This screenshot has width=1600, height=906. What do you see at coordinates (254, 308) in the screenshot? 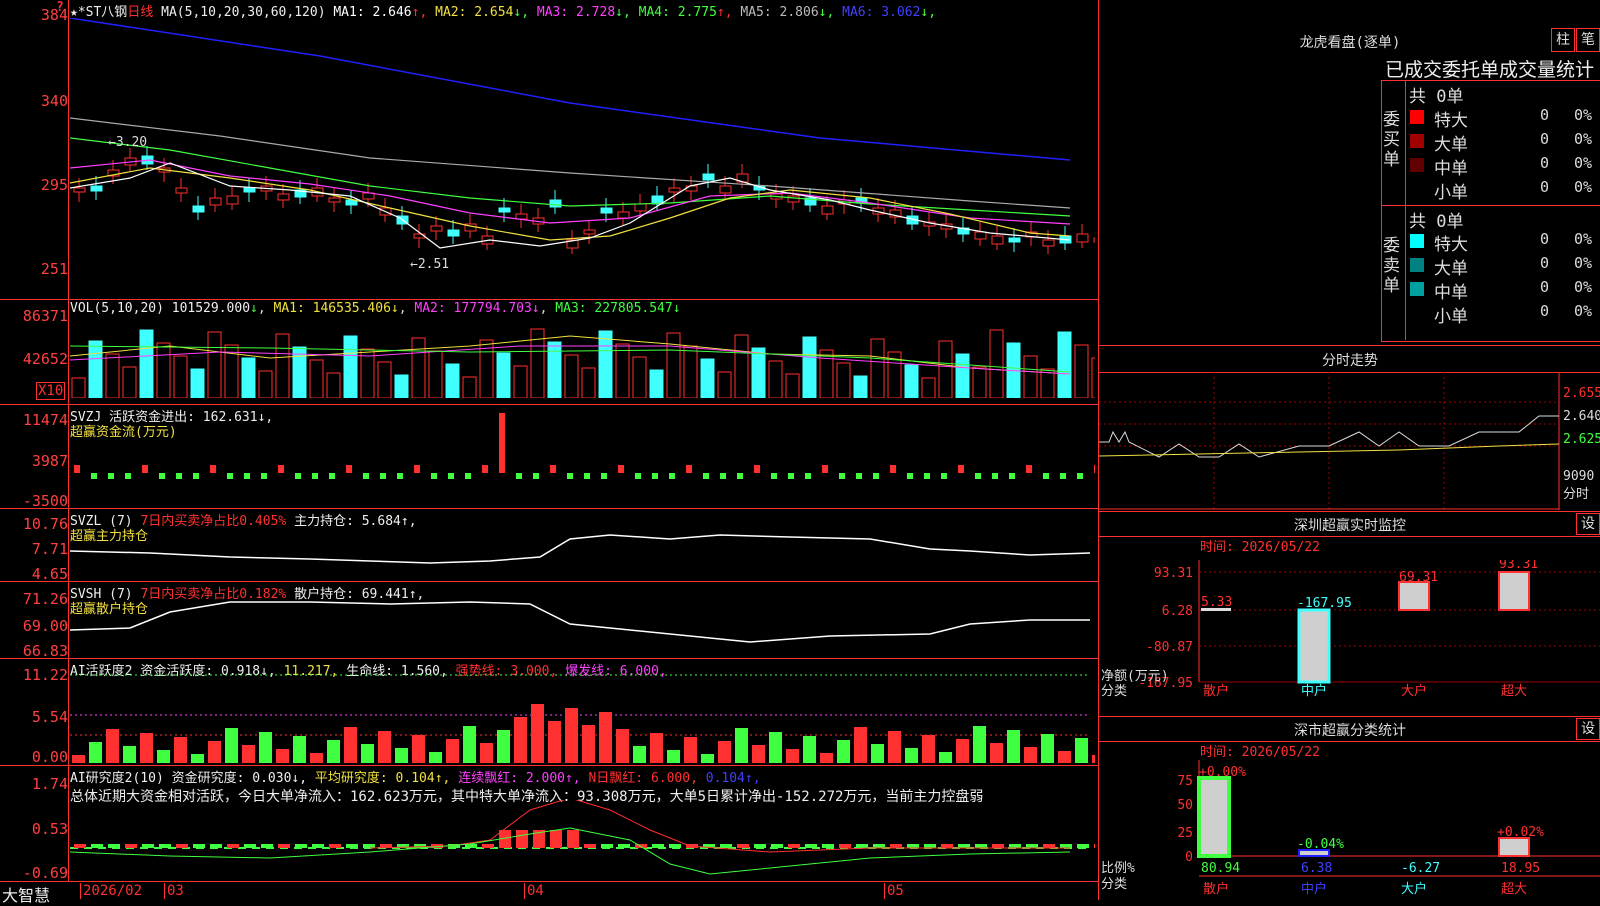
I see `vol-arrow: ↓` at bounding box center [254, 308].